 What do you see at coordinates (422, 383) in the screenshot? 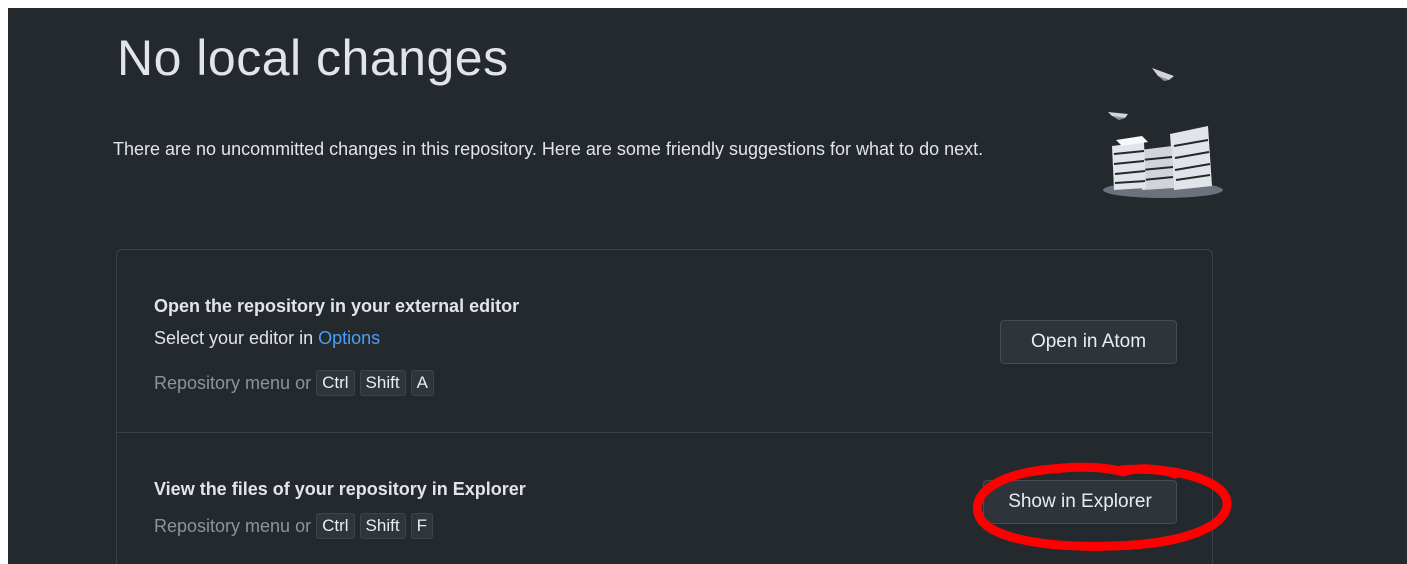
I see `key-a: A` at bounding box center [422, 383].